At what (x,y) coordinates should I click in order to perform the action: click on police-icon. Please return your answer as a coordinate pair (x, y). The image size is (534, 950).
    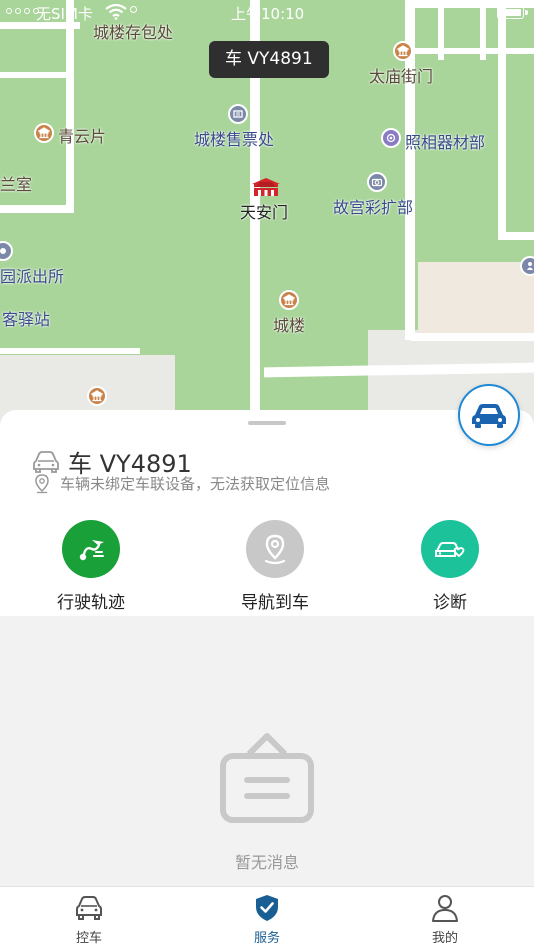
    Looking at the image, I should click on (6, 251).